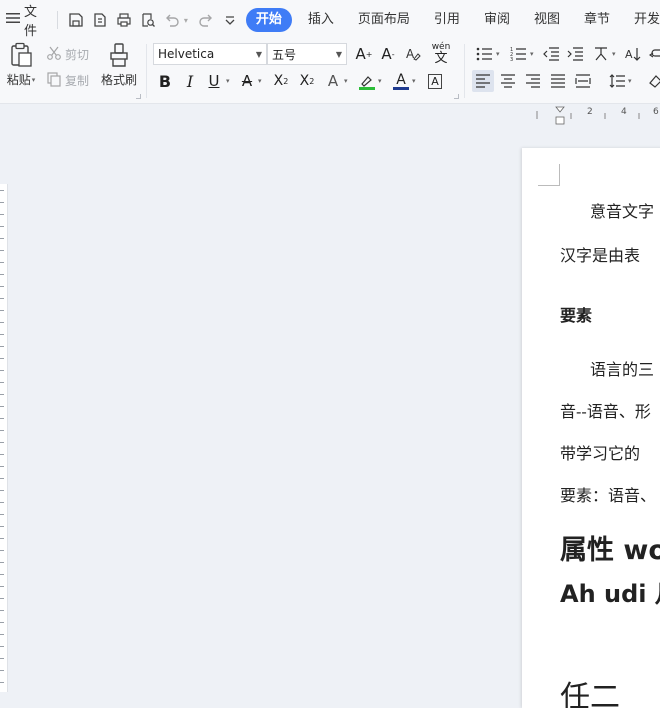  I want to click on underline-dropdown-icon: ▾, so click(228, 81).